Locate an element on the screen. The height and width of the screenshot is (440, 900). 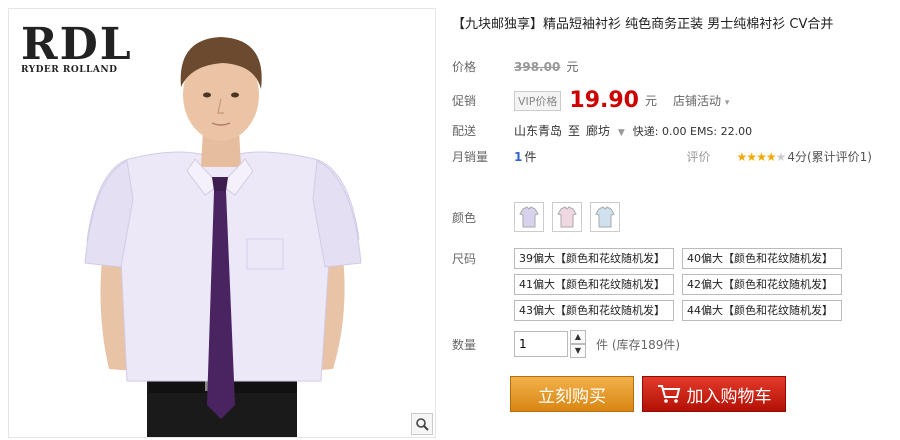
size-option: 43偏大【颜色和花纹随机发】 is located at coordinates (594, 310).